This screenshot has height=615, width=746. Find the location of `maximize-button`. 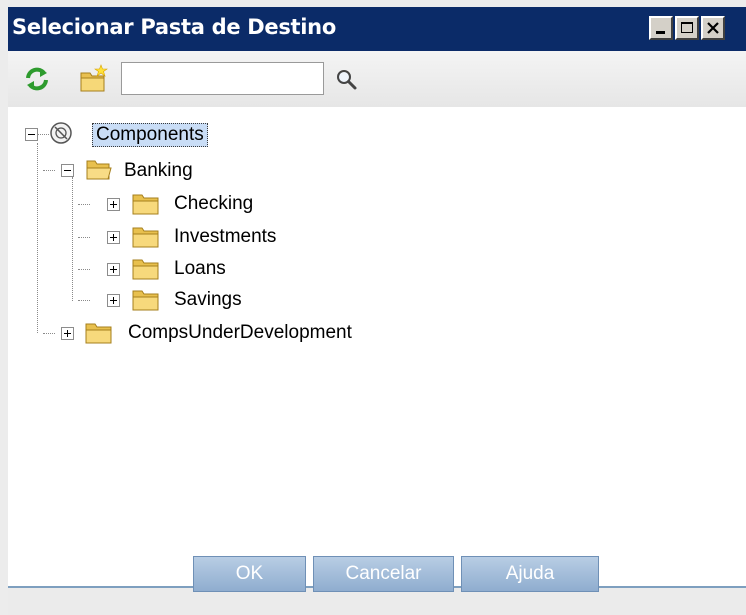

maximize-button is located at coordinates (687, 28).